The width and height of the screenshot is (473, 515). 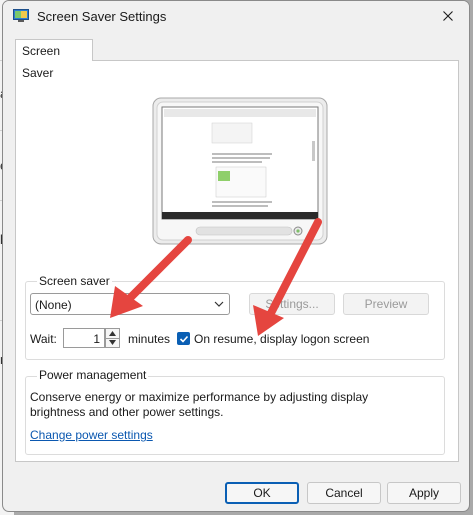 What do you see at coordinates (54, 59) in the screenshot?
I see `tab-screen-saver: Screen Saver` at bounding box center [54, 59].